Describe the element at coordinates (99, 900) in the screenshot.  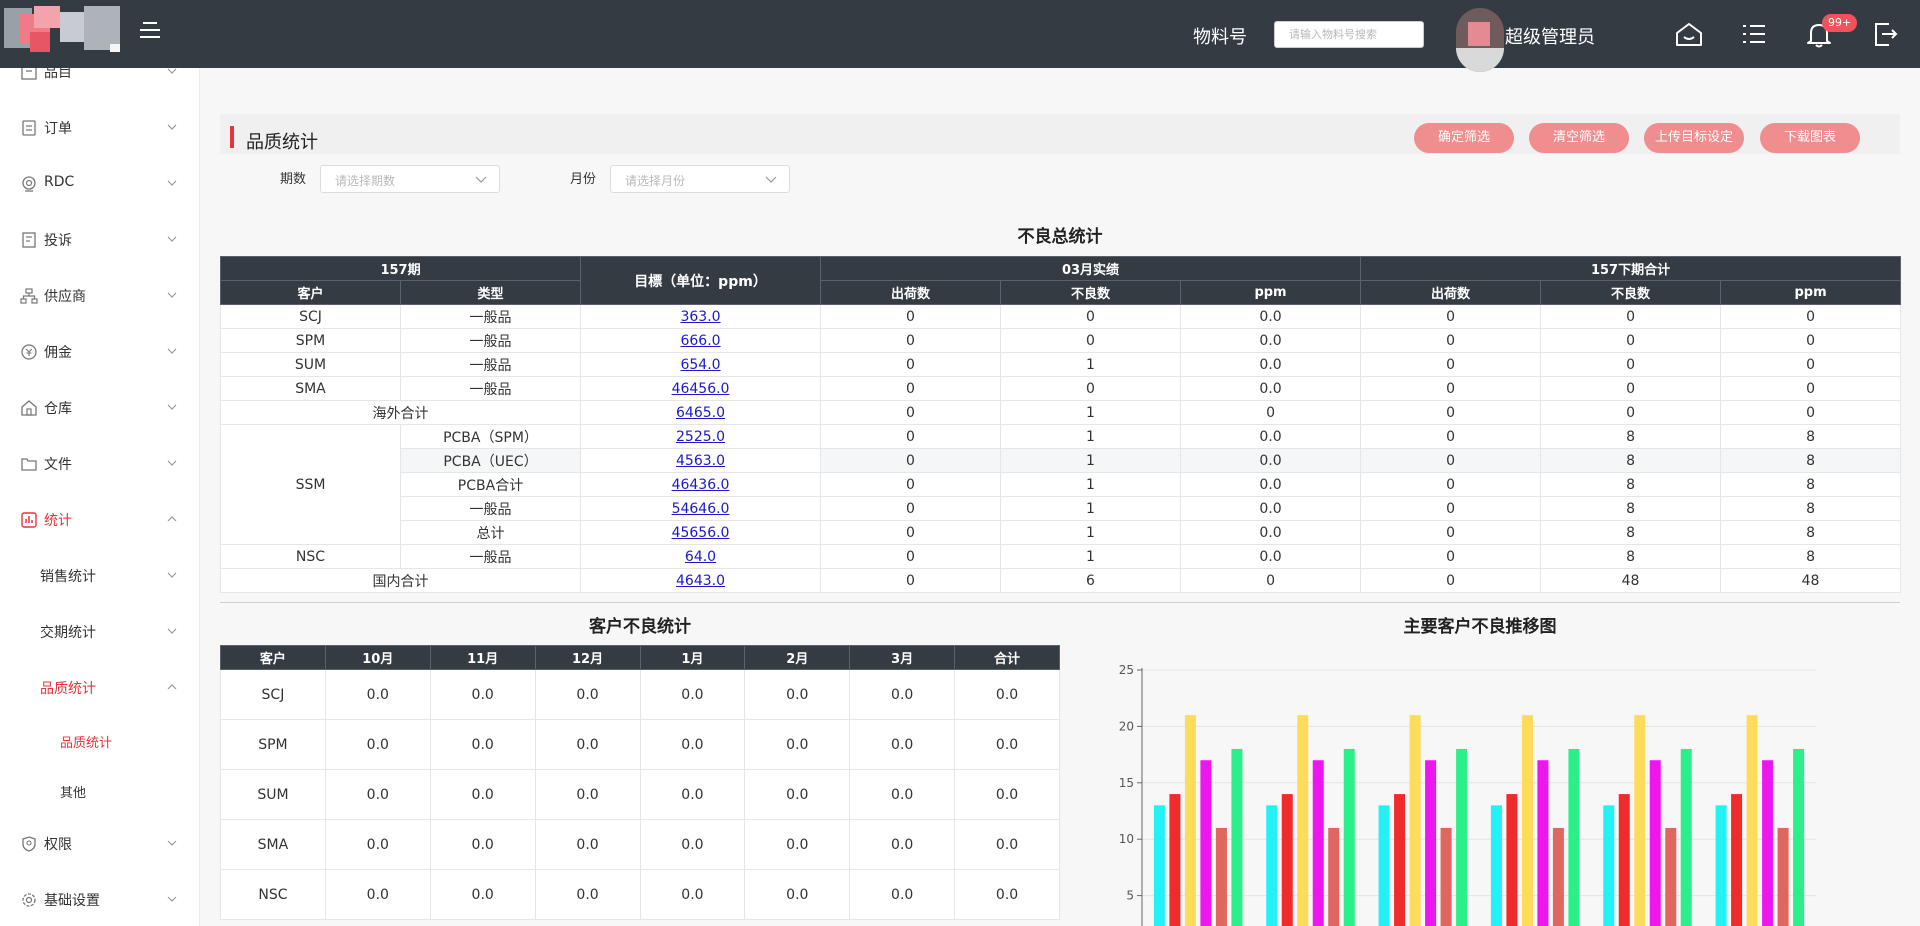
I see `sidebar-item-basic-settings: 基础设置` at that location.